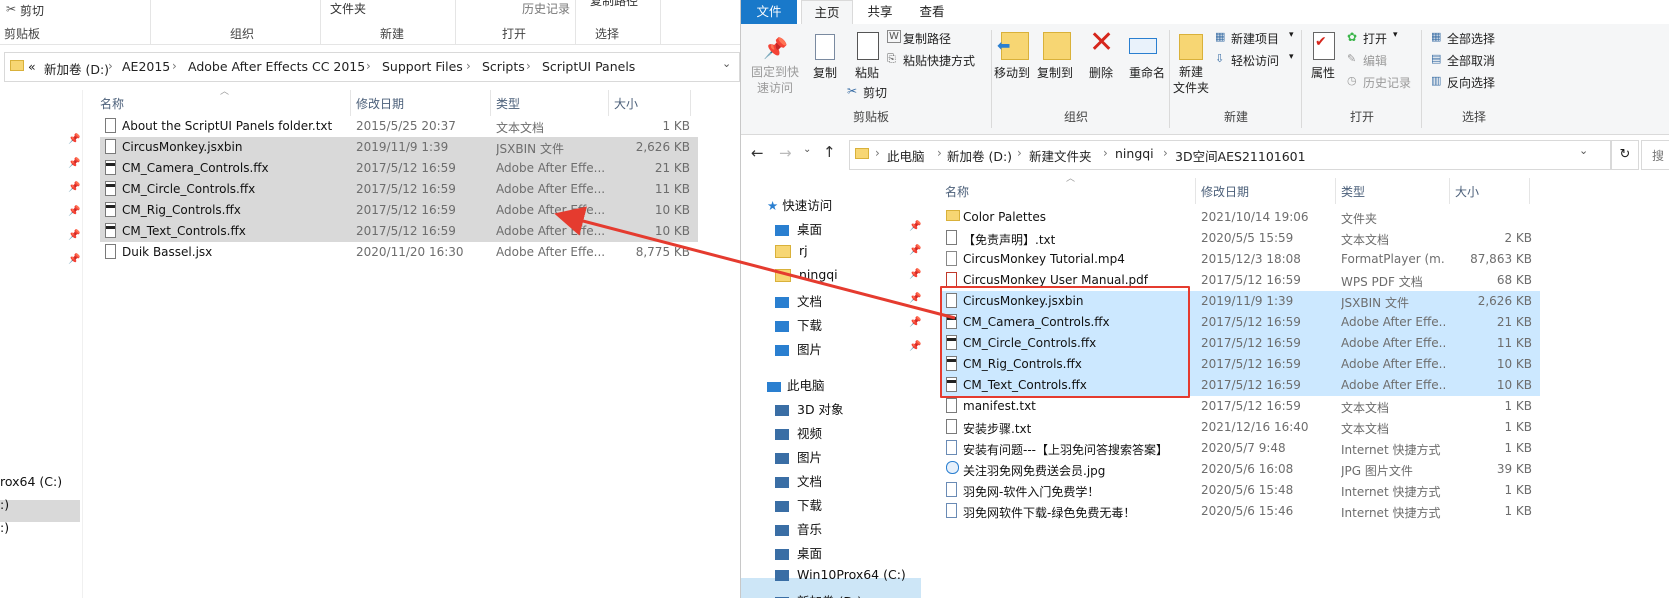  I want to click on annotation-arrow, so click(755, 263).